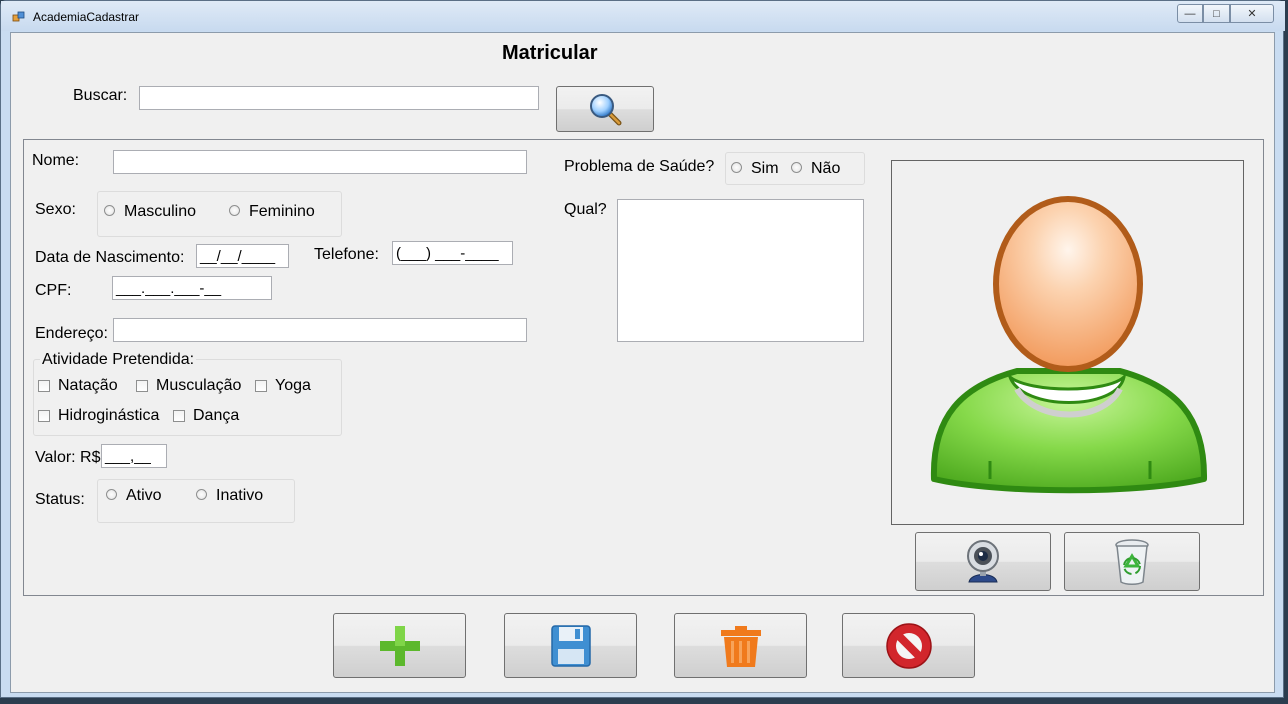 This screenshot has width=1288, height=704. I want to click on danca-label: Dança, so click(216, 416).